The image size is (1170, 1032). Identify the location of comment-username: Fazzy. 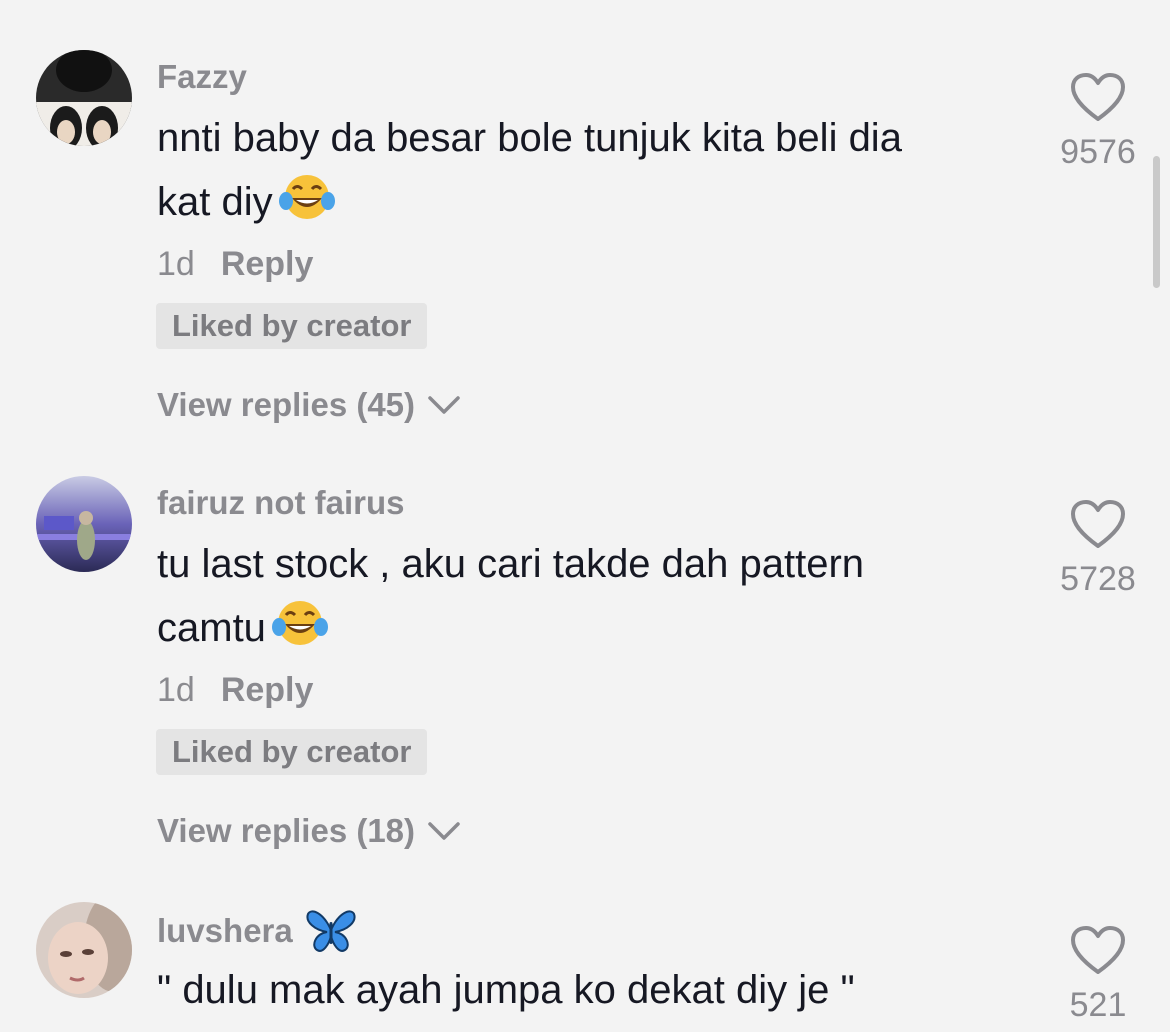
(202, 77).